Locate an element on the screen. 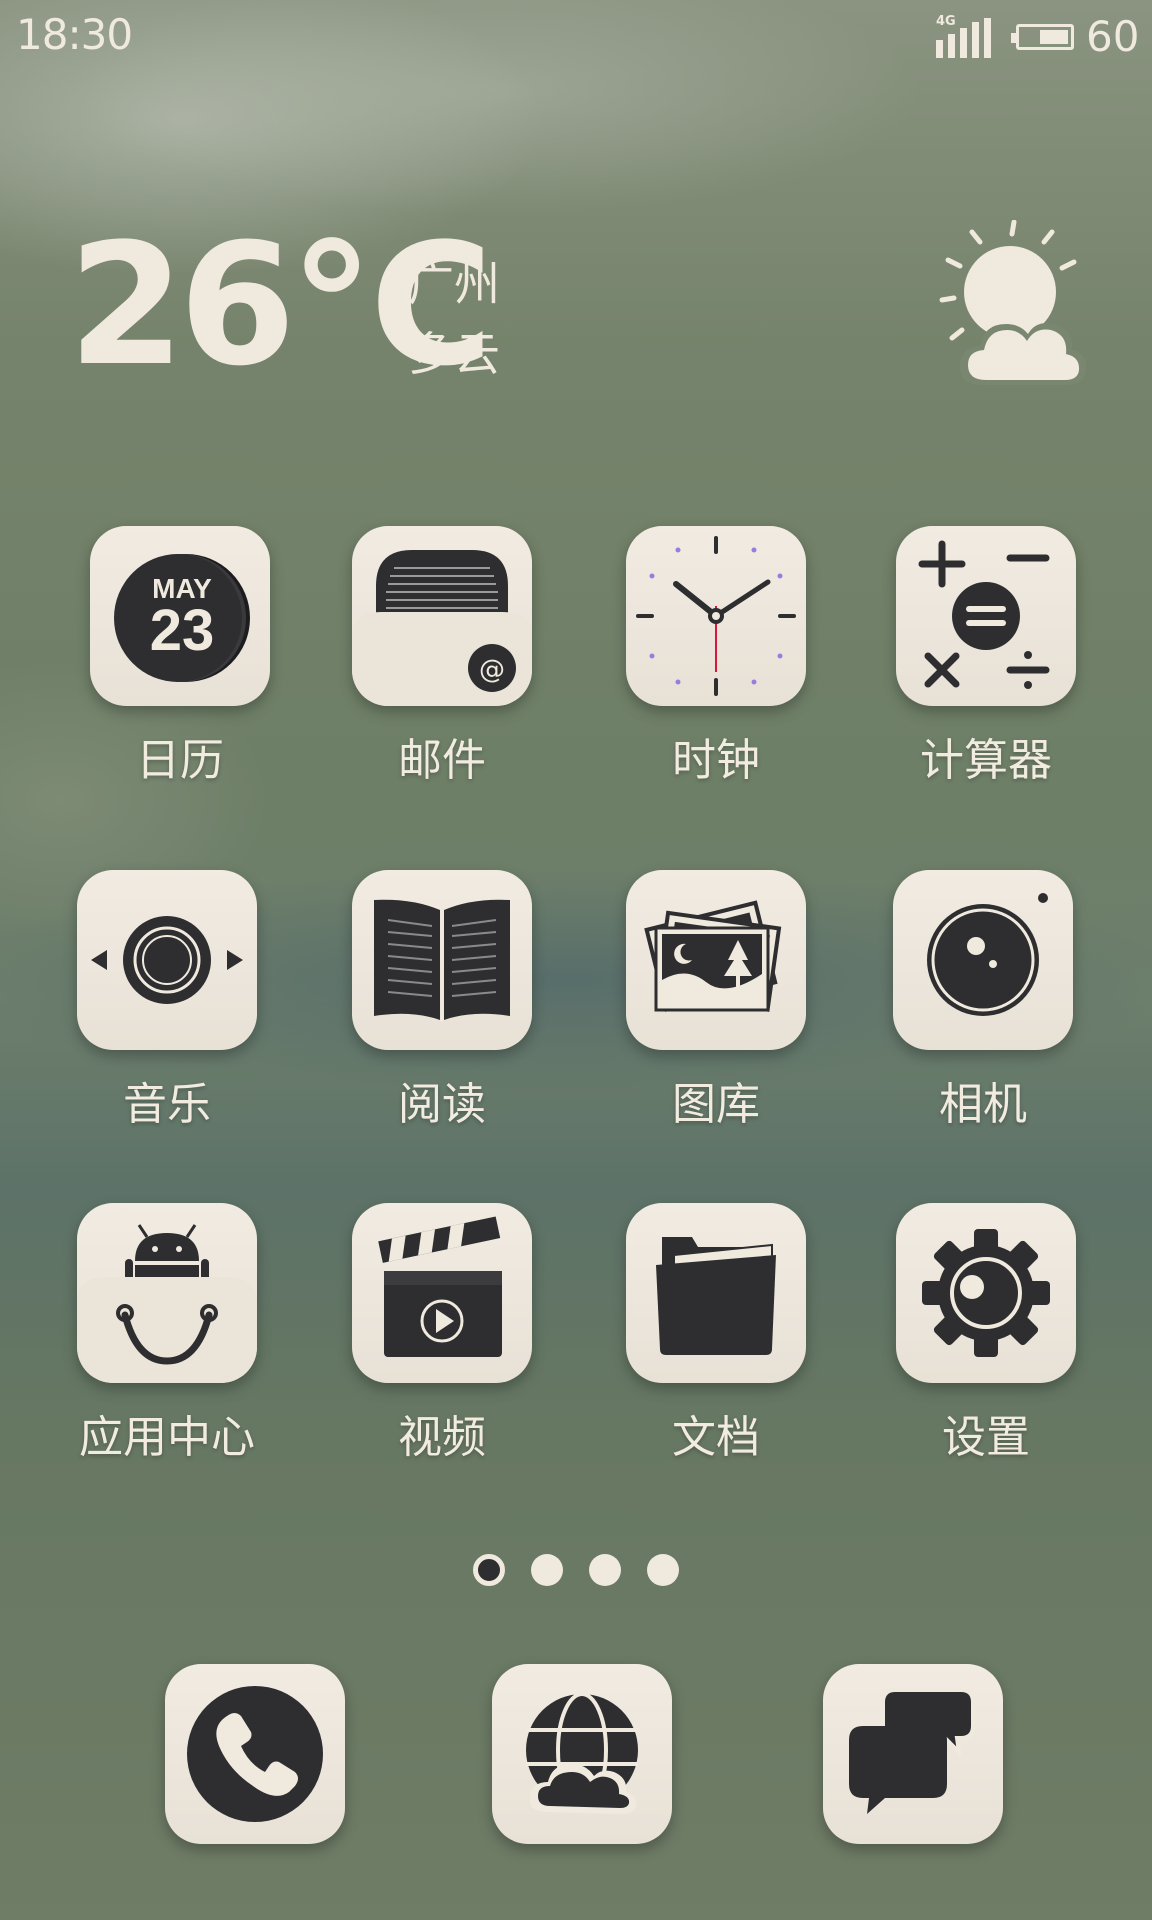 The width and height of the screenshot is (1152, 1920). app-music: 音乐 is located at coordinates (167, 1000).